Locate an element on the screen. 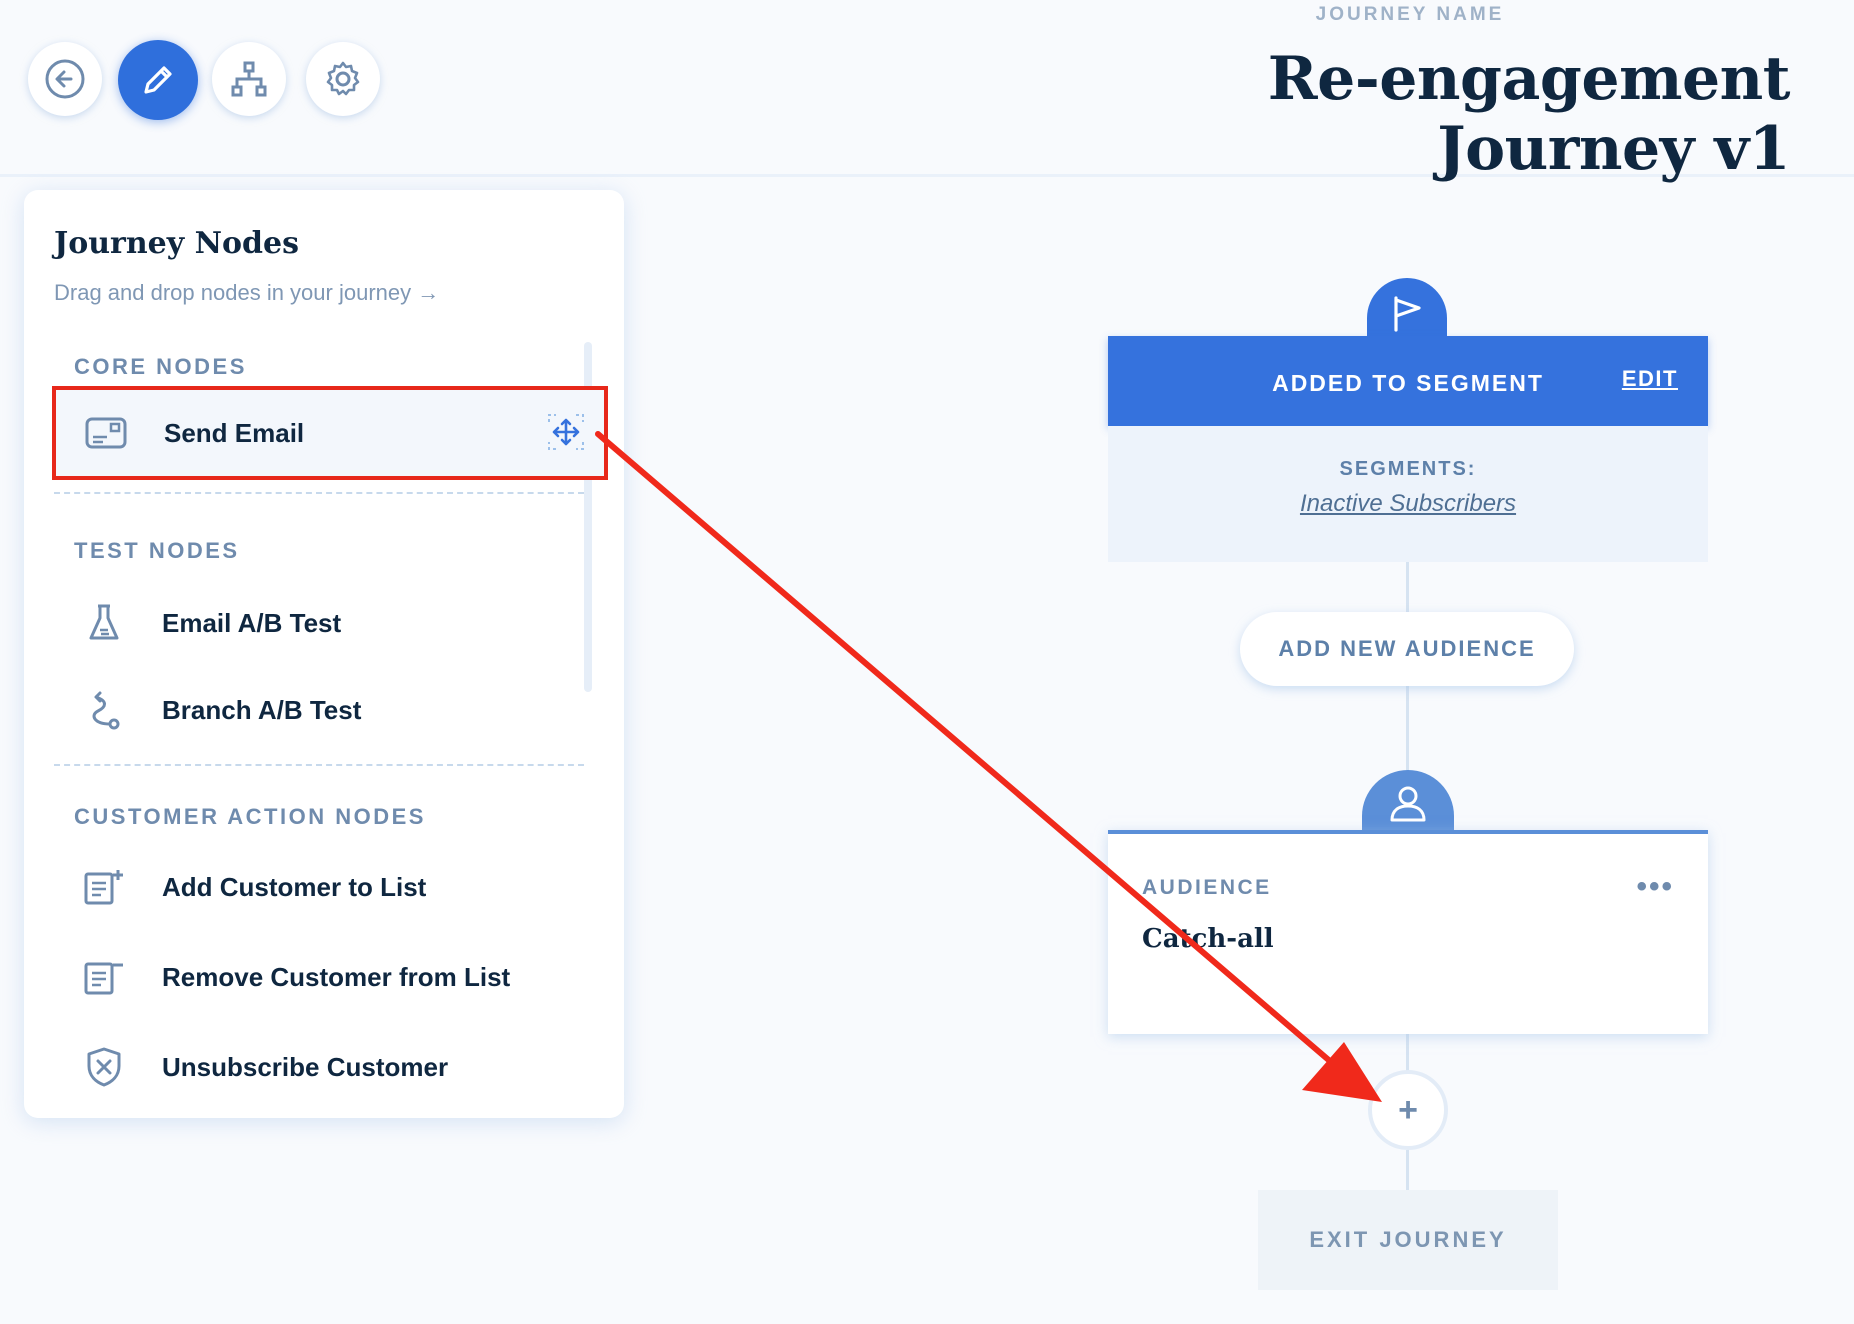 This screenshot has height=1324, width=1854. gear-icon is located at coordinates (343, 78).